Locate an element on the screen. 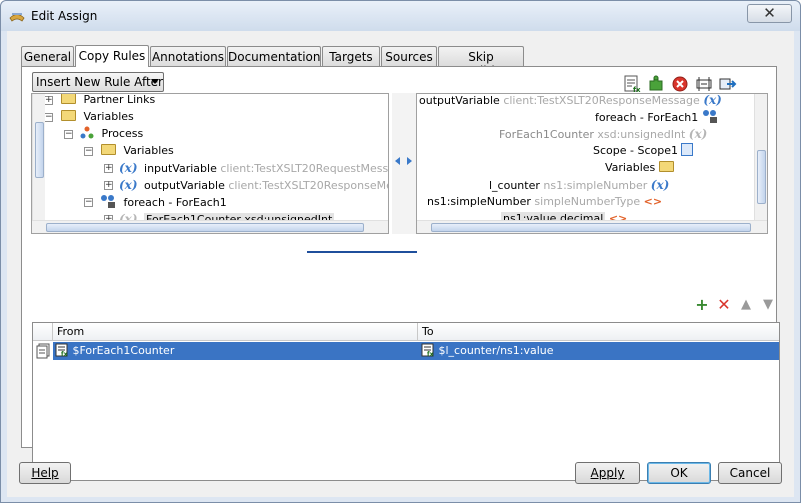  tab-annotations: Annotations is located at coordinates (188, 56).